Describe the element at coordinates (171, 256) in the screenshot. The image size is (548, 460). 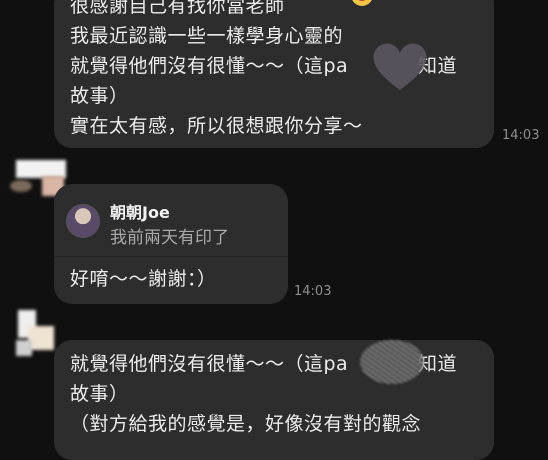
I see `reply-divider` at that location.